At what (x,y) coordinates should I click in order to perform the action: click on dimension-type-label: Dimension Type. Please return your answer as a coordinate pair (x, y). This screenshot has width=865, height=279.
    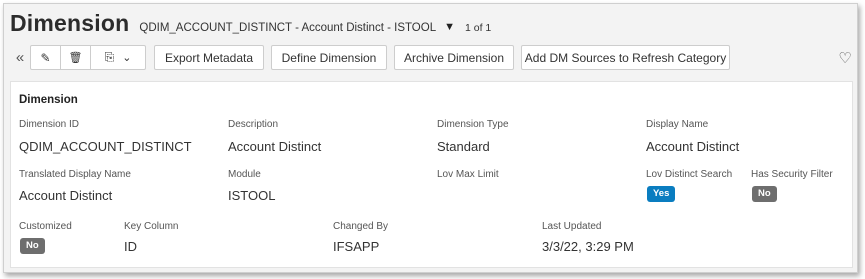
    Looking at the image, I should click on (473, 124).